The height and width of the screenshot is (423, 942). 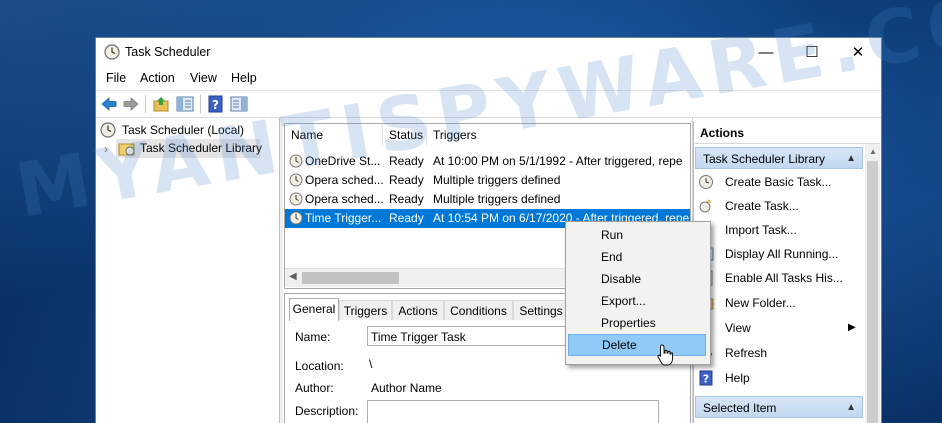 I want to click on show-hide-action-pane-icon, so click(x=239, y=104).